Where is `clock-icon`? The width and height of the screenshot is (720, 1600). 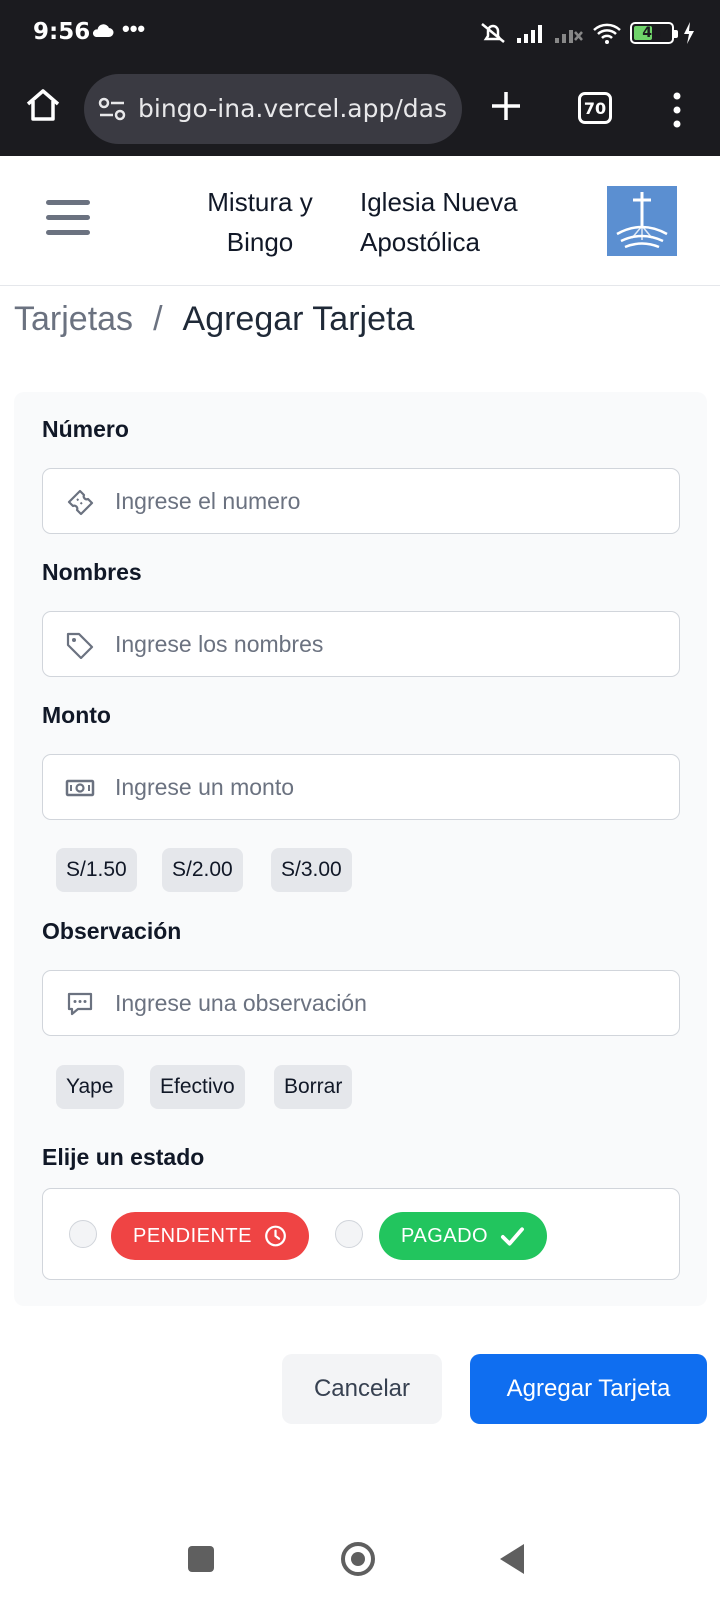
clock-icon is located at coordinates (275, 1236).